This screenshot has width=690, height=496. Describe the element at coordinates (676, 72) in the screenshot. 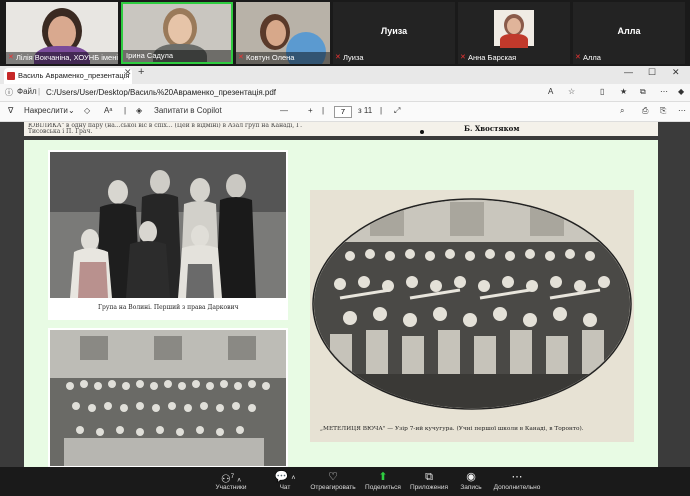

I see `close-window-icon: ✕` at that location.